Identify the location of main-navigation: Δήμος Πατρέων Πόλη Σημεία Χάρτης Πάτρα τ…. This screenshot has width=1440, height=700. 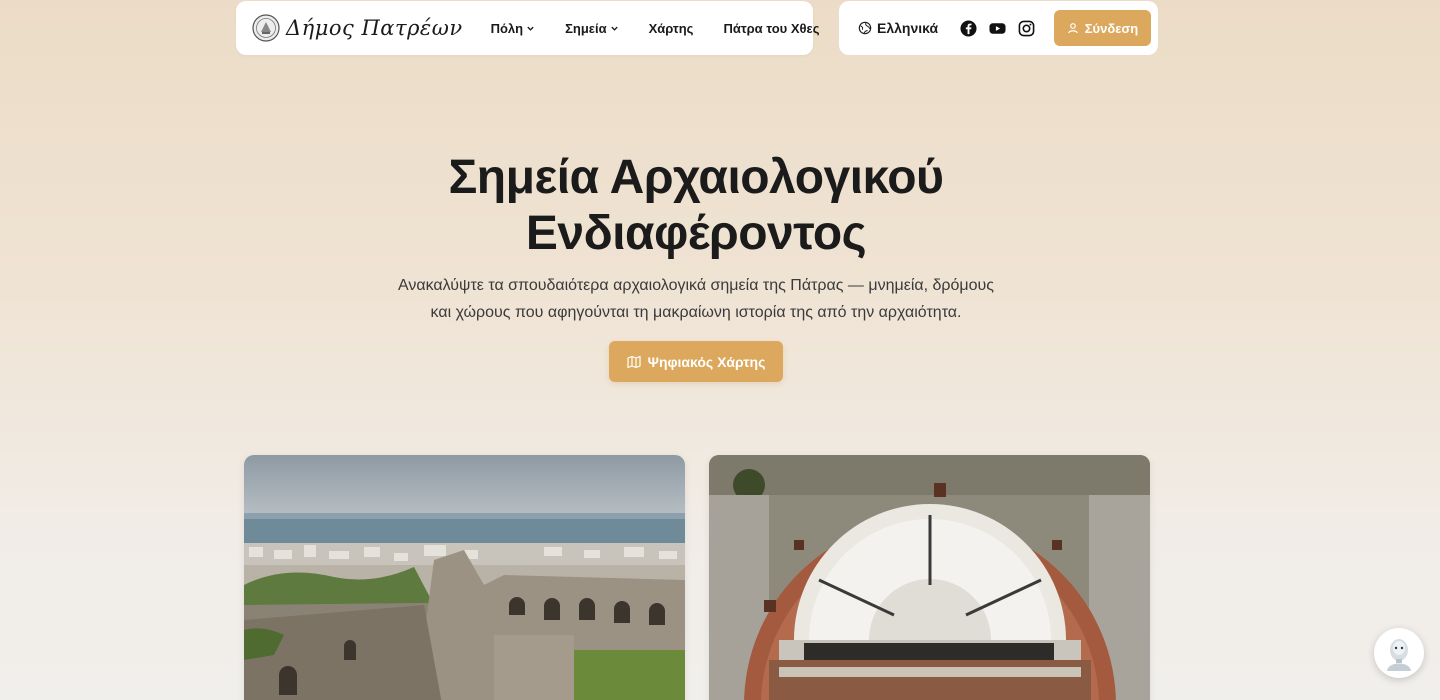
(527, 28).